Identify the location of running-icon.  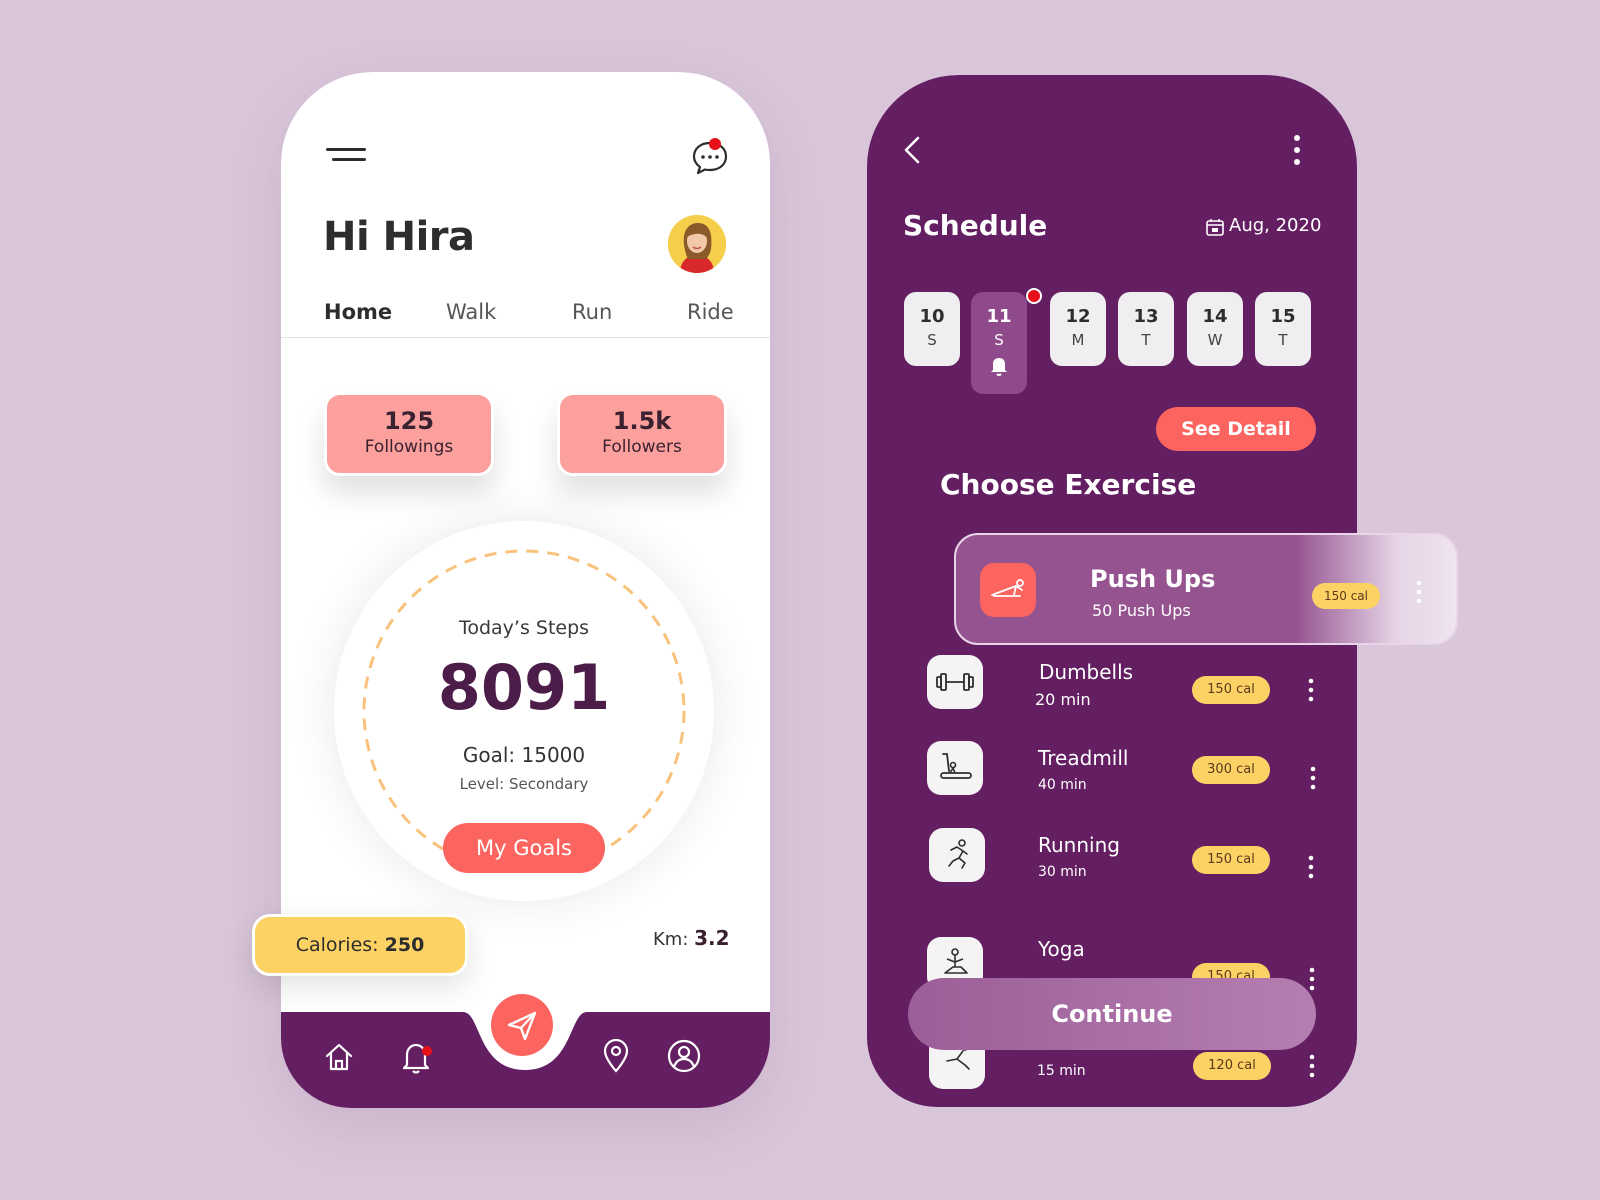
(957, 855).